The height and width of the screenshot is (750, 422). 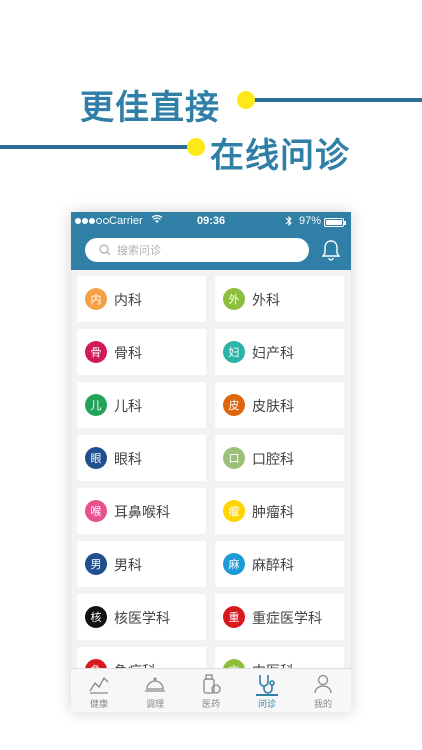 I want to click on tab-user: 我的, so click(x=323, y=690).